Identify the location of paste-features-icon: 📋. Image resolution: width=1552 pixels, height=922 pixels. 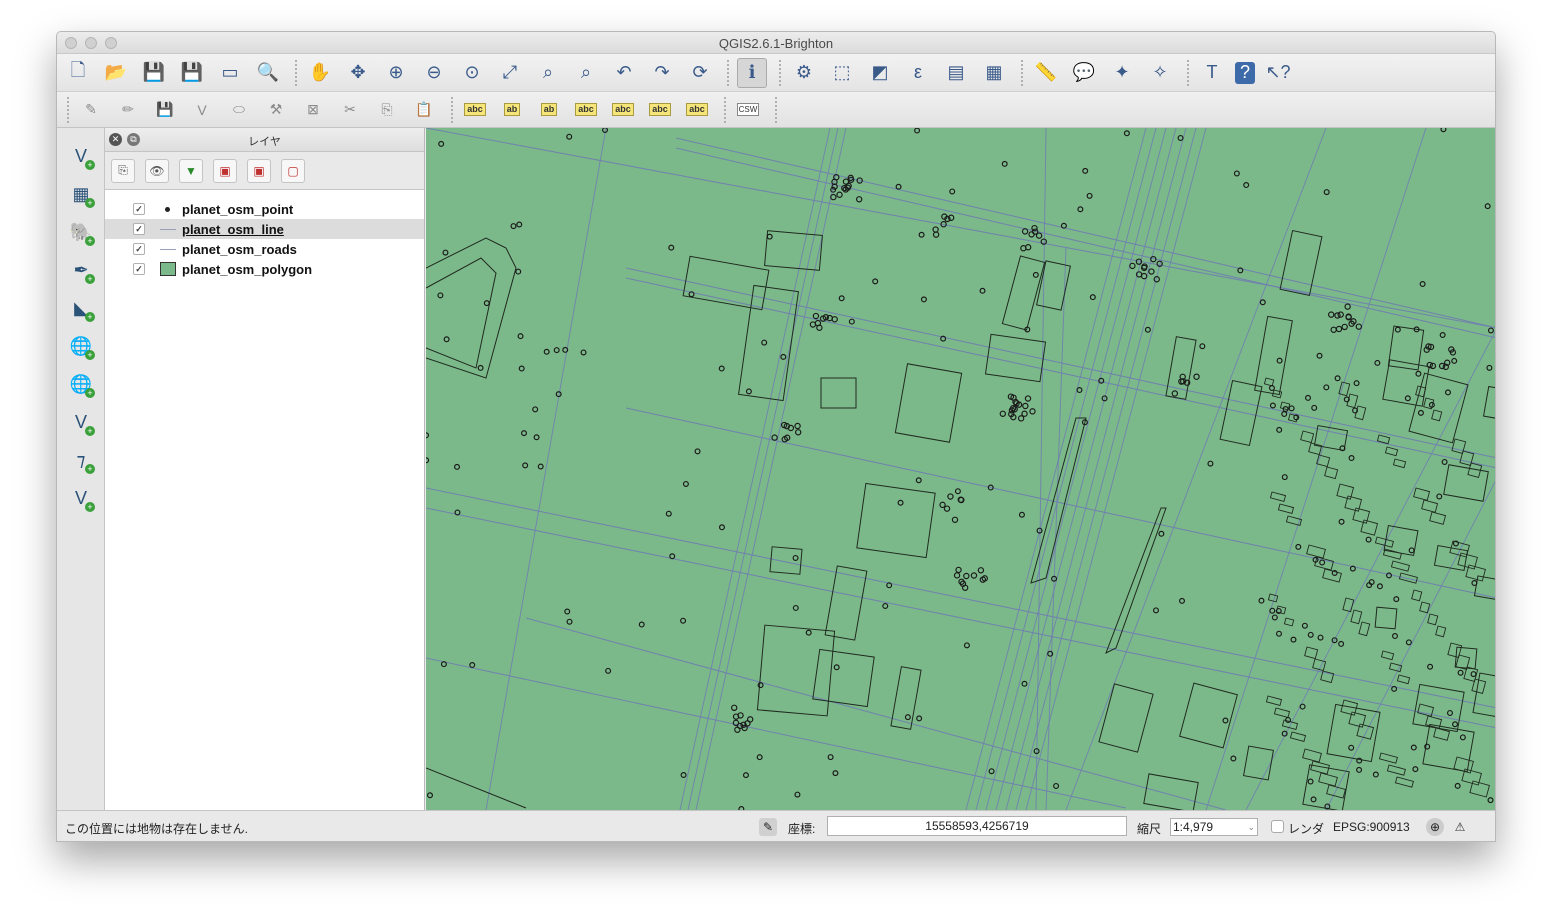
(424, 110).